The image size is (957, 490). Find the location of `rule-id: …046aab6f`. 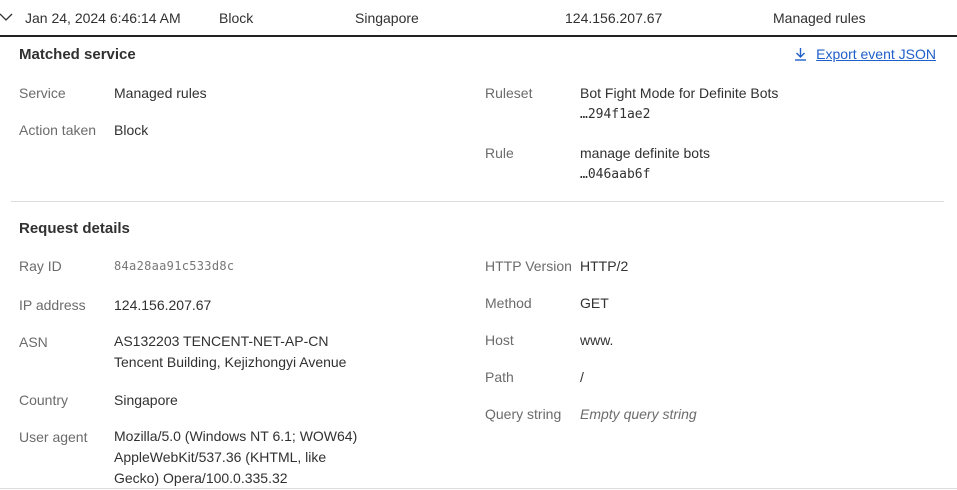

rule-id: …046aab6f is located at coordinates (615, 174).